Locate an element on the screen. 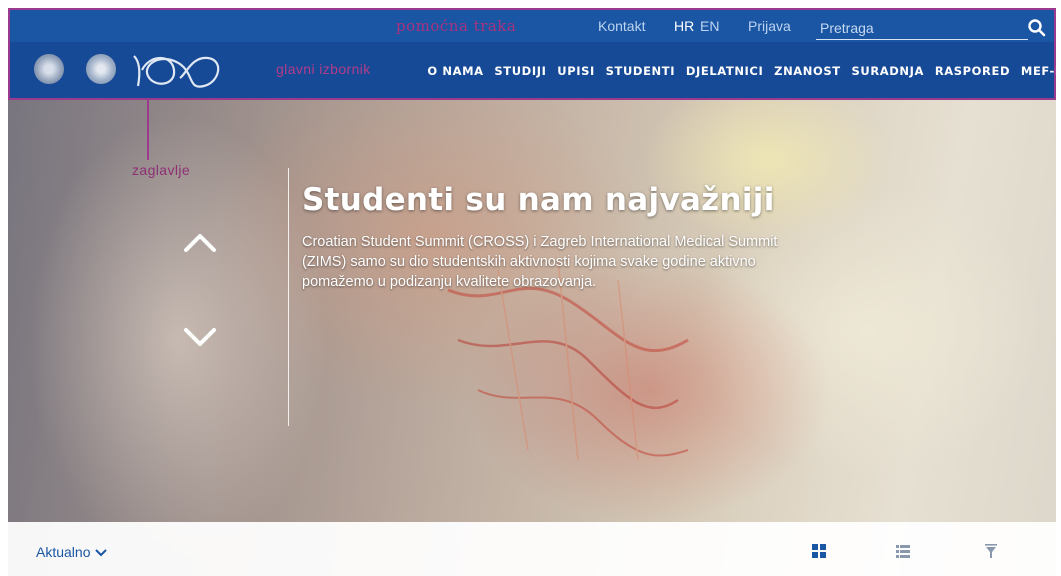 The height and width of the screenshot is (576, 1061). annotation-utility-bar: pomoćna traka is located at coordinates (456, 26).